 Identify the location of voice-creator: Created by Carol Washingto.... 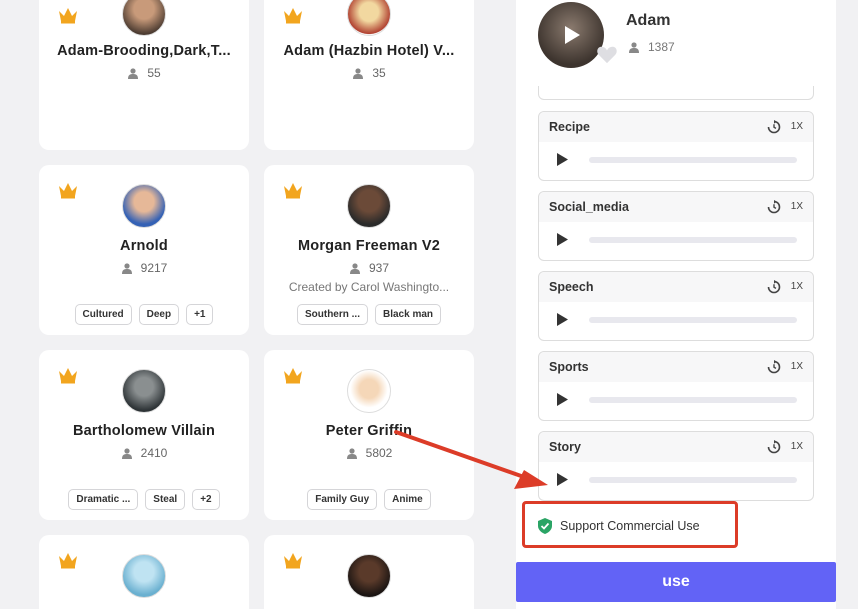
(369, 287).